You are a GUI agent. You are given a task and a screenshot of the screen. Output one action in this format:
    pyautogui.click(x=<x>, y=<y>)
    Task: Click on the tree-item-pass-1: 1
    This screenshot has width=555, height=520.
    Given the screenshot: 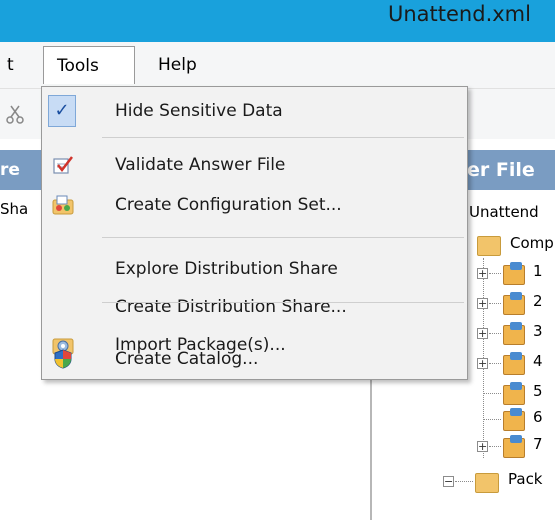 What is the action you would take?
    pyautogui.click(x=538, y=271)
    